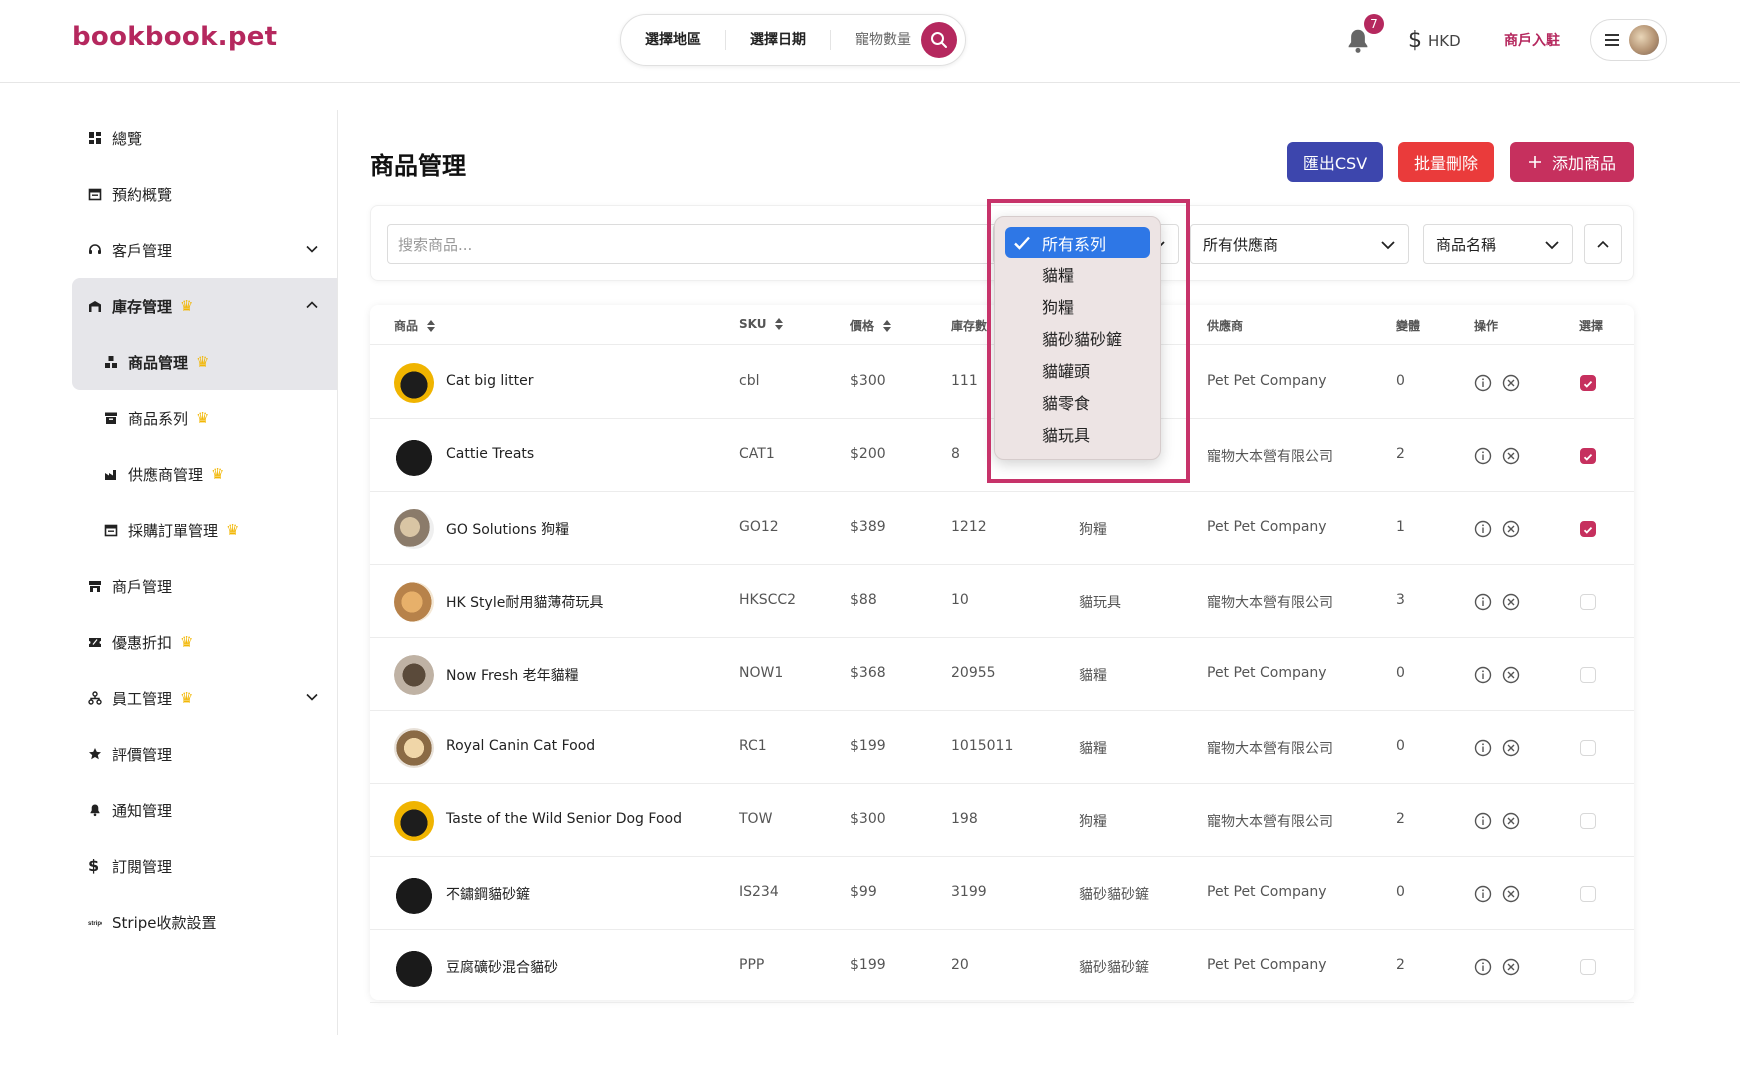 This screenshot has height=1070, width=1740. What do you see at coordinates (507, 529) in the screenshot?
I see `product-name: GO Solutions 狗糧` at bounding box center [507, 529].